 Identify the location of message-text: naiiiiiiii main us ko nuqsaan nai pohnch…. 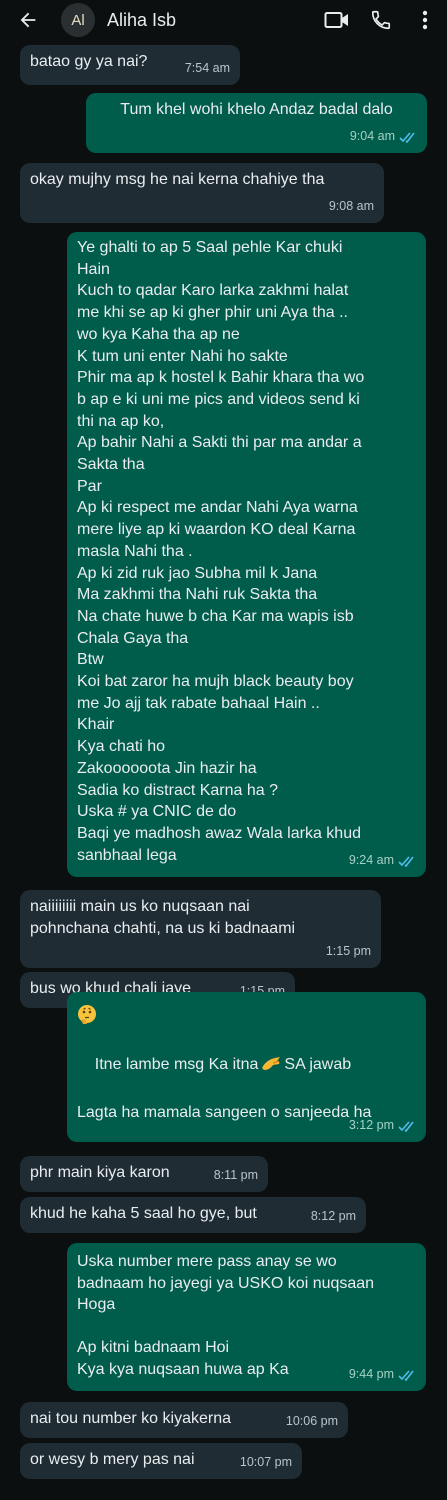
(163, 917).